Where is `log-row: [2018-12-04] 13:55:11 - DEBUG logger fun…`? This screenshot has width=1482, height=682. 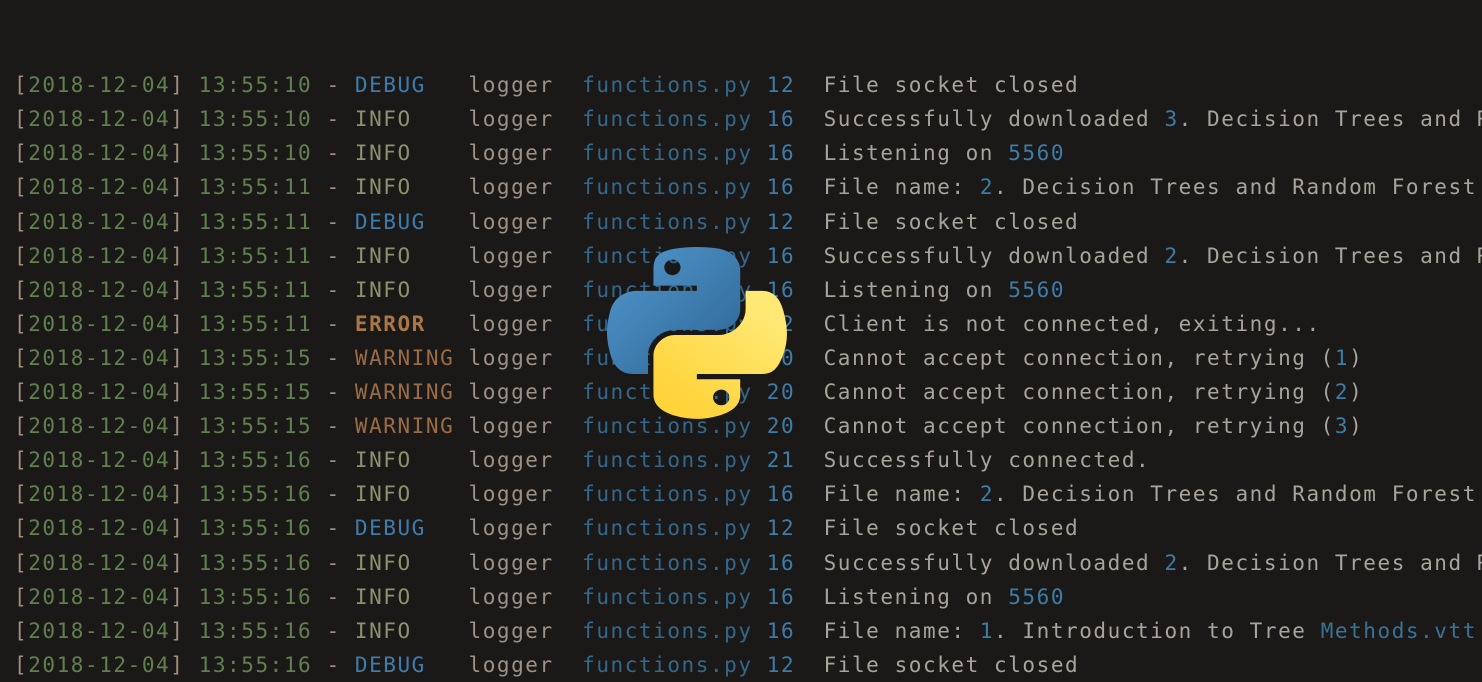 log-row: [2018-12-04] 13:55:11 - DEBUG logger fun… is located at coordinates (748, 222).